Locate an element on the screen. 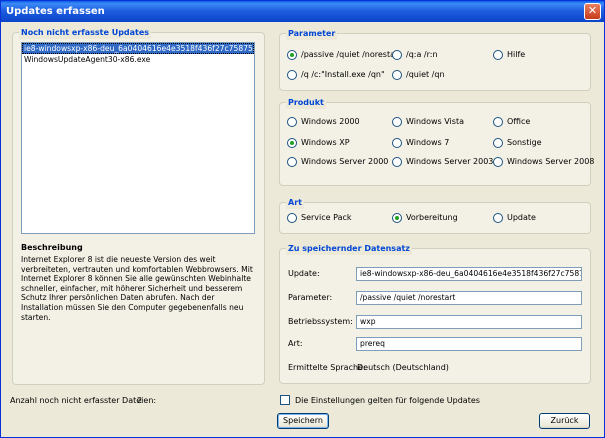  radio-label: Office is located at coordinates (519, 121).